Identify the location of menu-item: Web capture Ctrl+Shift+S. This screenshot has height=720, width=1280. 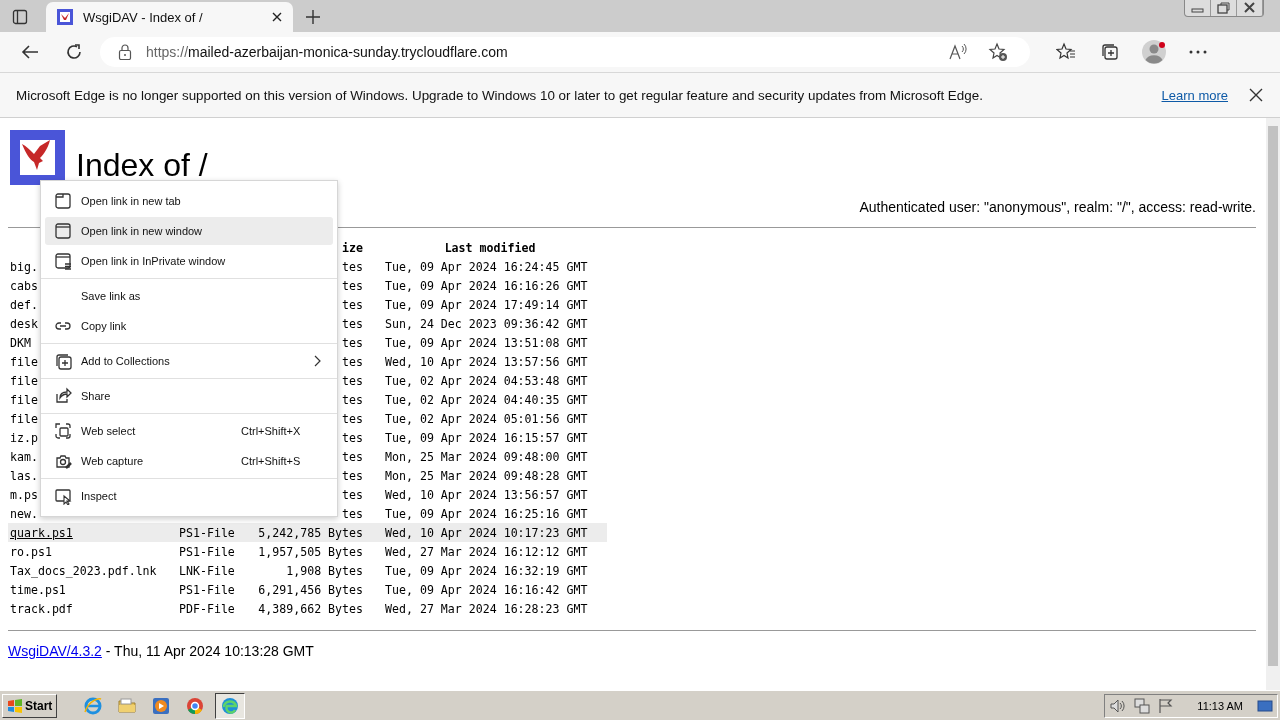
(189, 461).